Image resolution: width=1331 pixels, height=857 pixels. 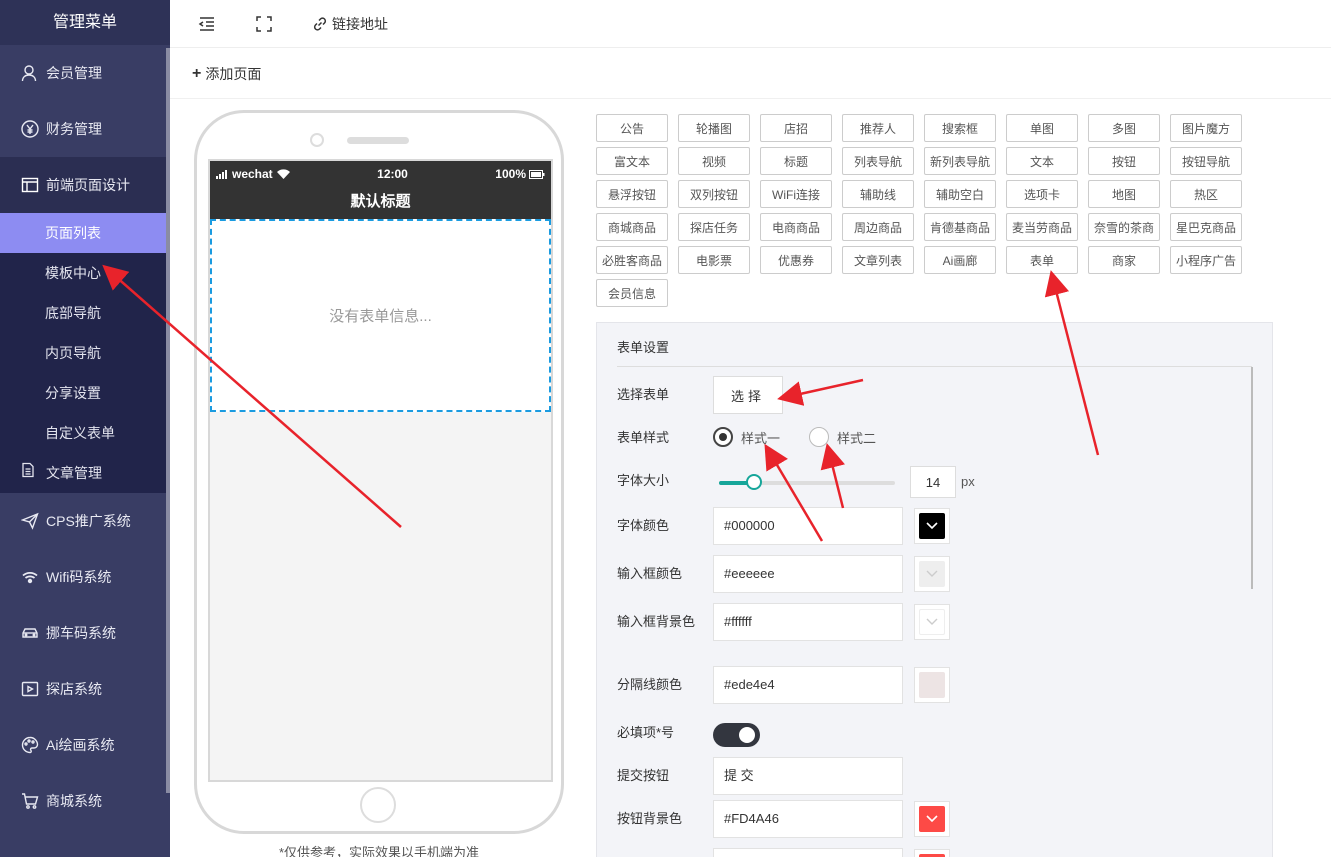 I want to click on component-button: 探店任务, so click(x=714, y=227).